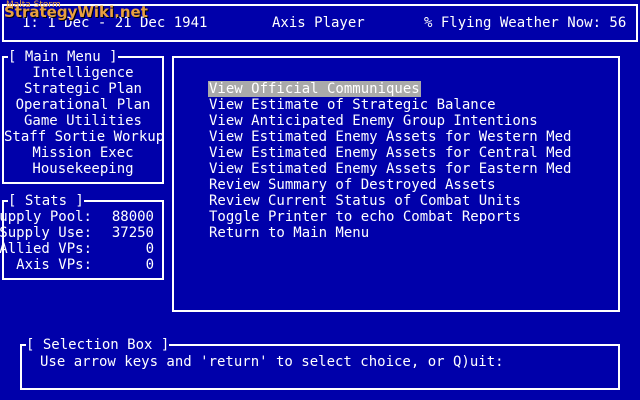  Describe the element at coordinates (83, 169) in the screenshot. I see `menu-item-housekeeping: Housekeeping` at that location.